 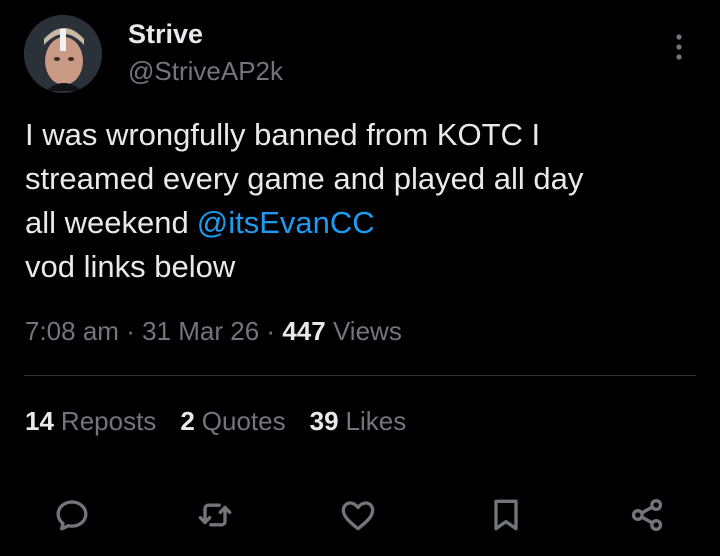 I want to click on quotes-count: 2, so click(x=187, y=421).